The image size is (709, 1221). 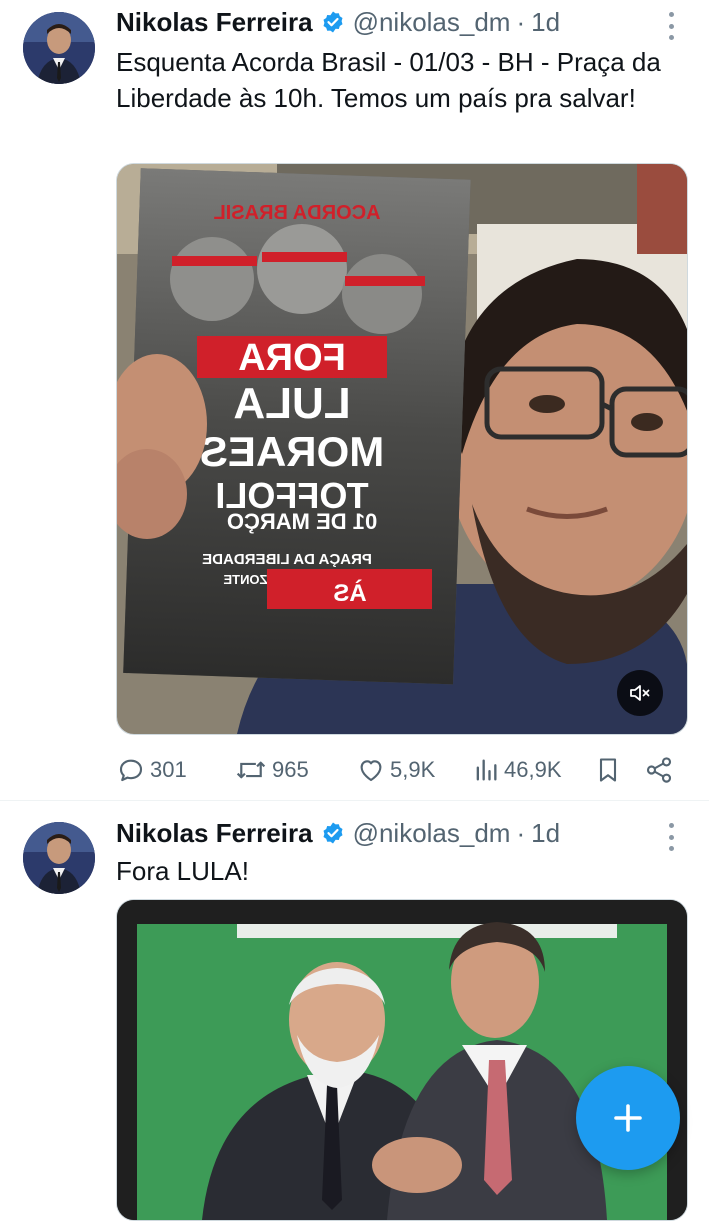 What do you see at coordinates (349, 593) in the screenshot?
I see `flyer-time-text: ÀS` at bounding box center [349, 593].